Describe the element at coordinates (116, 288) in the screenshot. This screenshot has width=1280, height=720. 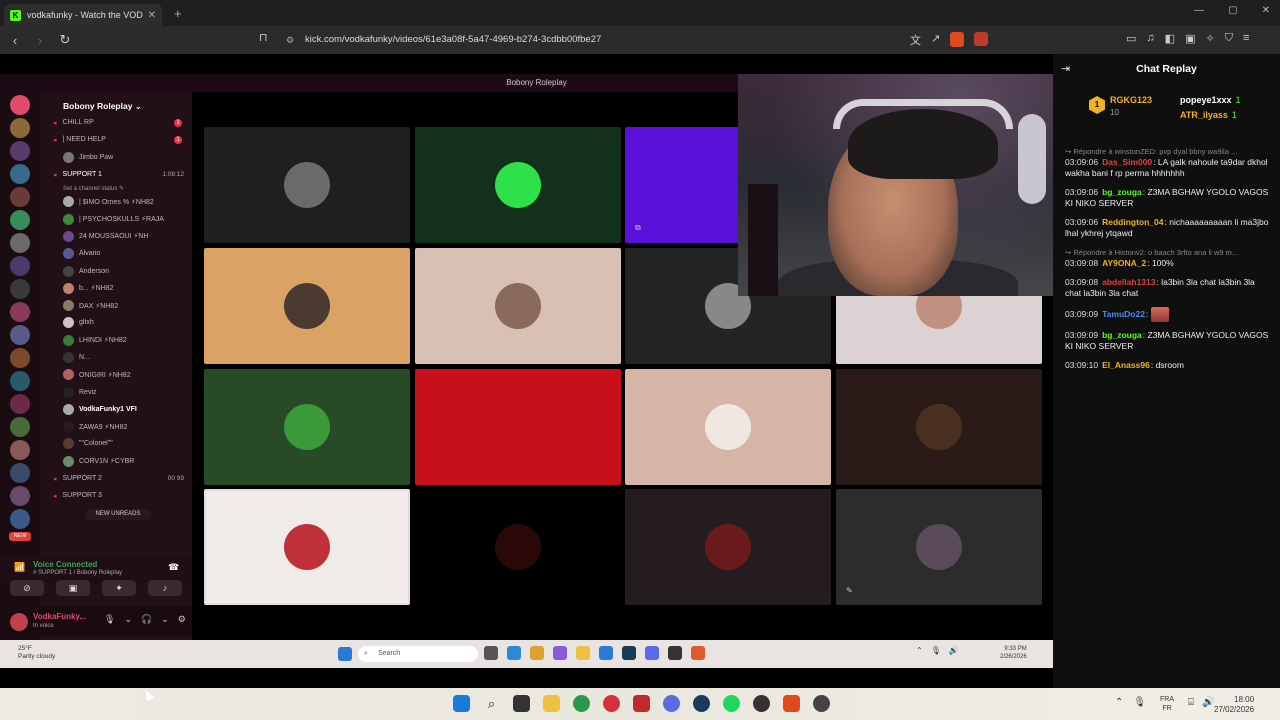
I see `voice-member: b... ⚡NH82` at that location.